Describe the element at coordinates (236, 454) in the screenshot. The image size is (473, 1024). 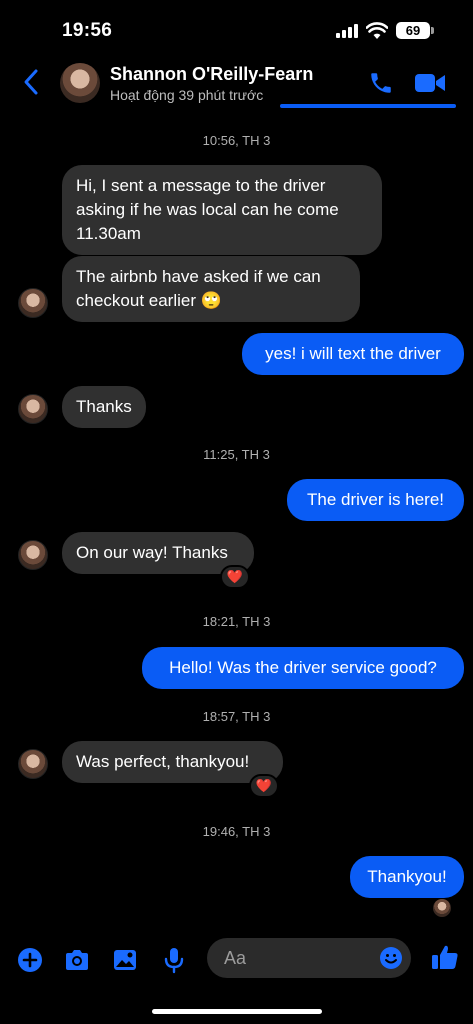
I see `timestamp: 11:25, TH 3` at that location.